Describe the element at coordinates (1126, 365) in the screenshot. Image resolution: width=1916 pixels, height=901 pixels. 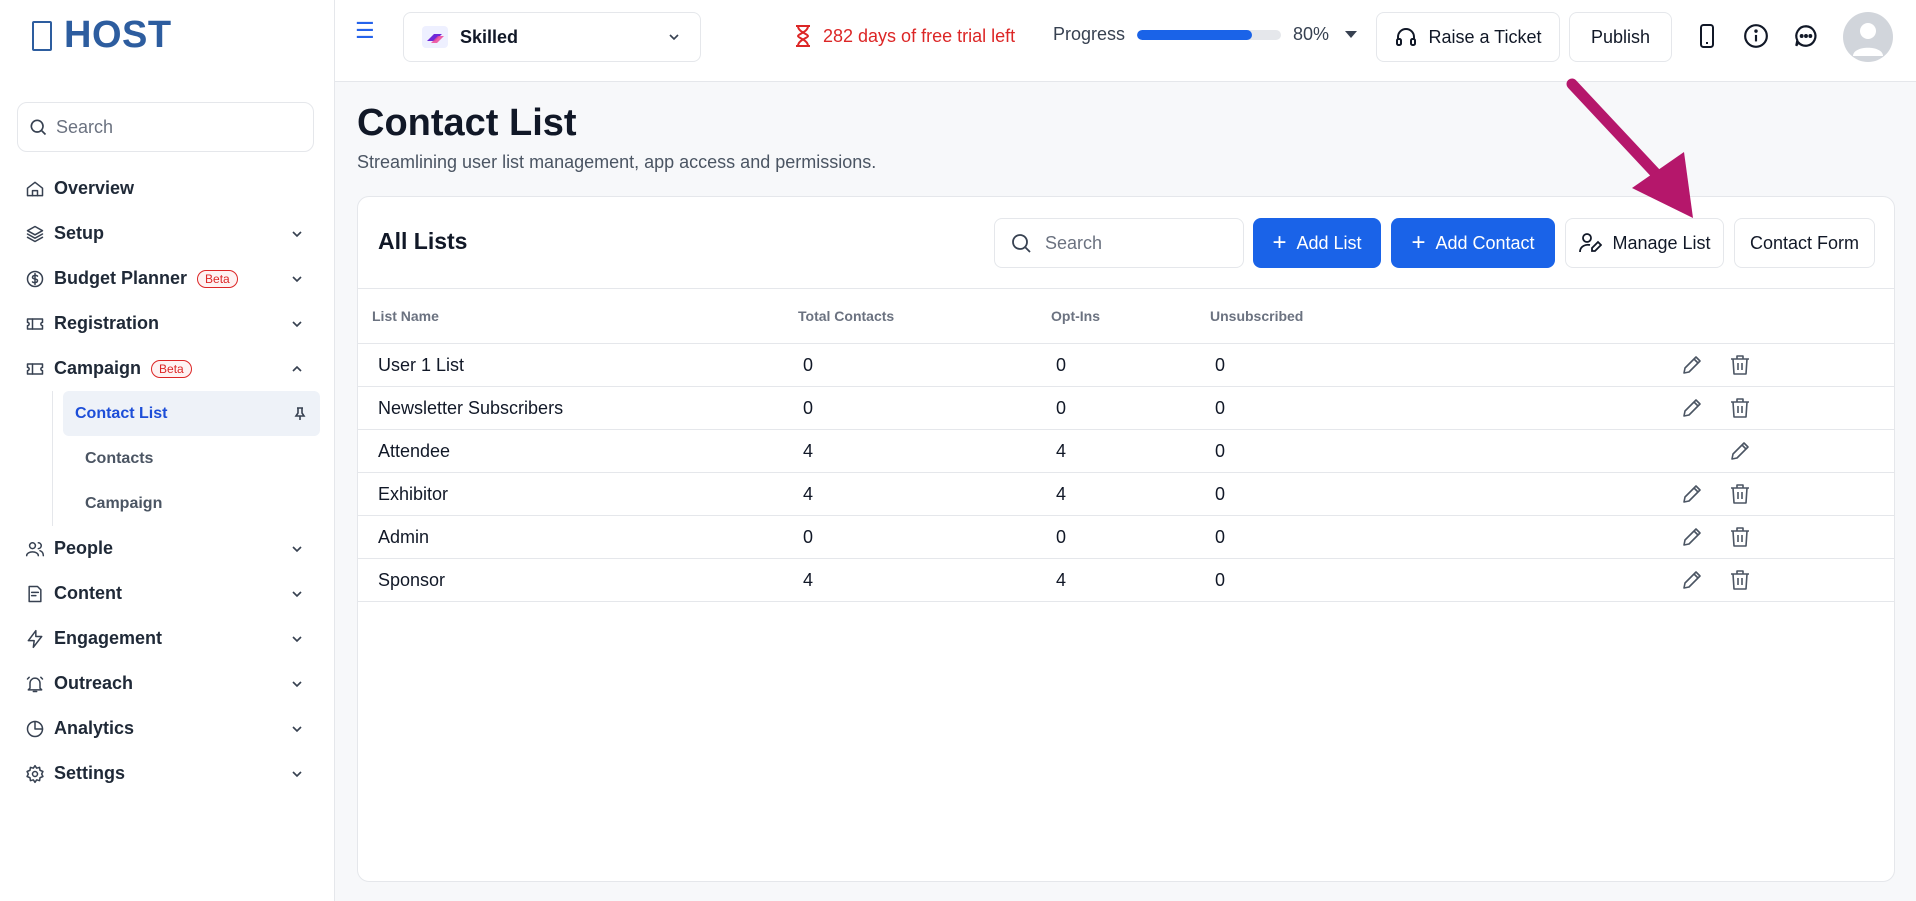
I see `table-row: User 1 List 0 0 0` at that location.